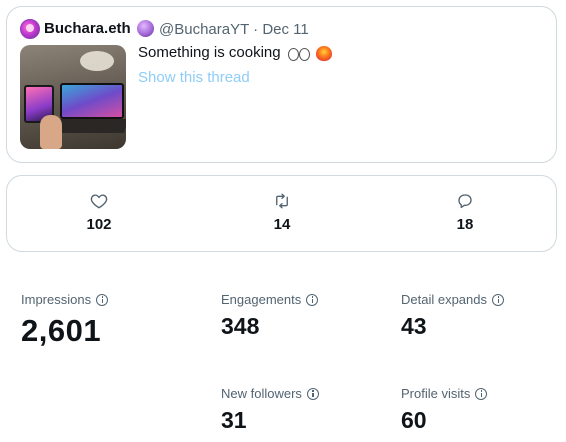  Describe the element at coordinates (261, 393) in the screenshot. I see `new-followers-label: New followers` at that location.